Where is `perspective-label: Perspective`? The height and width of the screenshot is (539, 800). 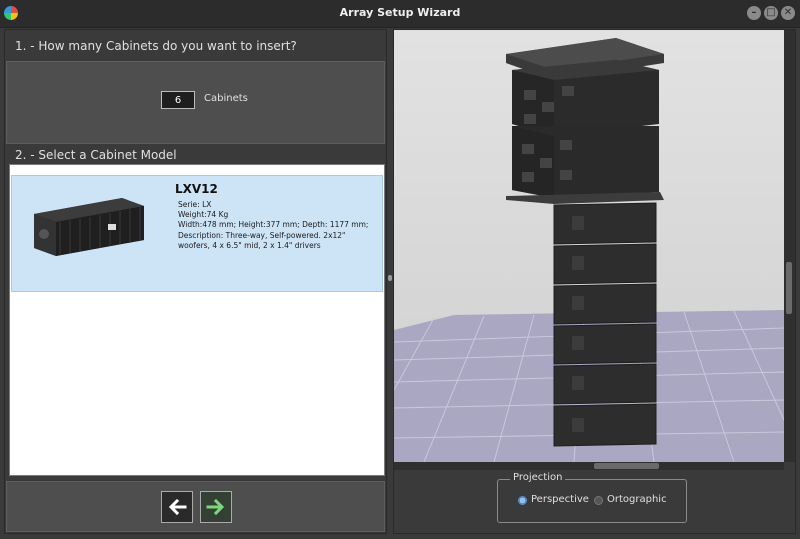 perspective-label: Perspective is located at coordinates (560, 499).